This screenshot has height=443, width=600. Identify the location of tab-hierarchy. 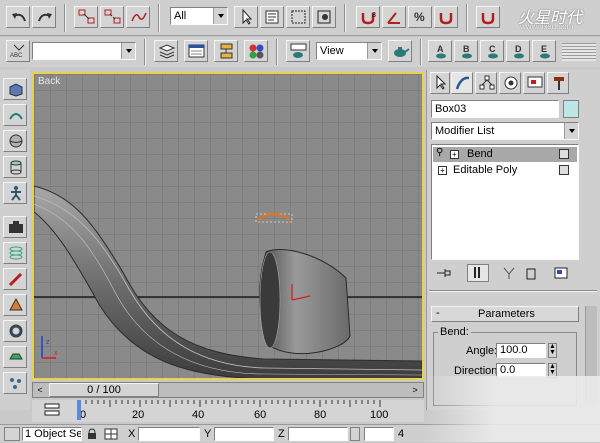
(486, 83).